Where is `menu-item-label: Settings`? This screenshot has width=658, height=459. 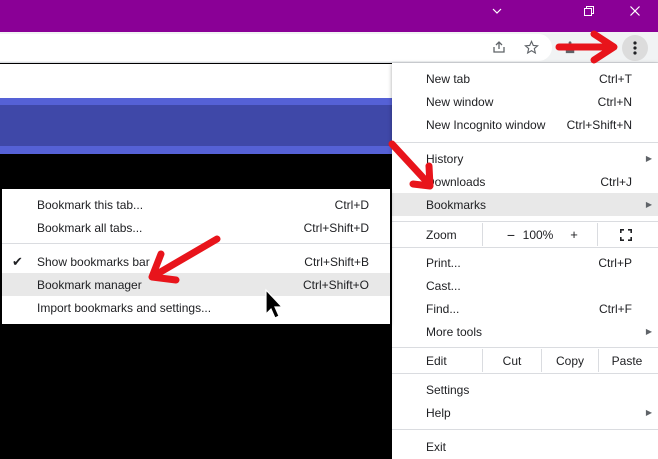 menu-item-label: Settings is located at coordinates (448, 389).